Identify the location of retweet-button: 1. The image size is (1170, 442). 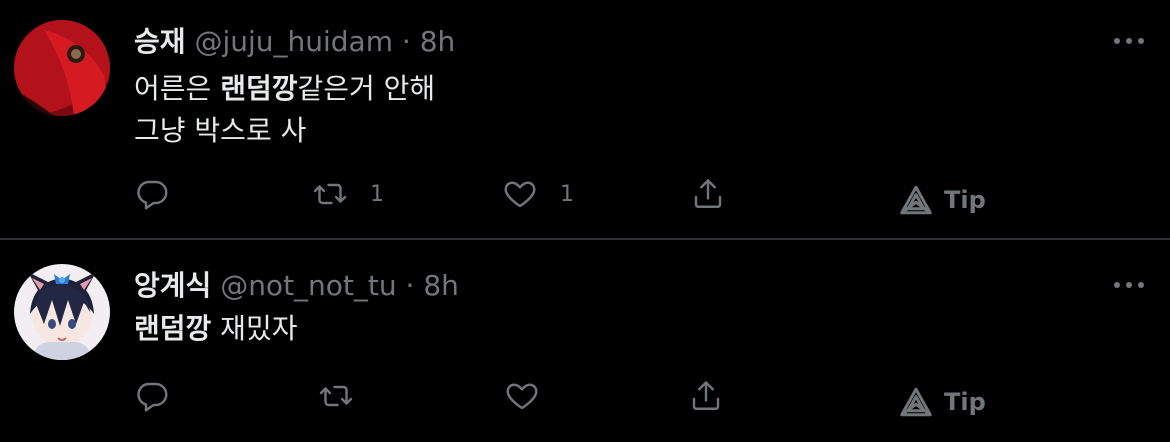
(348, 194).